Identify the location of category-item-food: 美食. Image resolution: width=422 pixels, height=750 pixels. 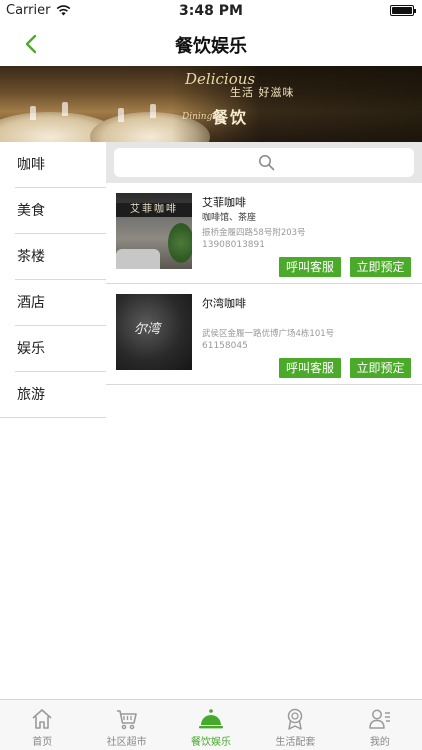
(53, 211).